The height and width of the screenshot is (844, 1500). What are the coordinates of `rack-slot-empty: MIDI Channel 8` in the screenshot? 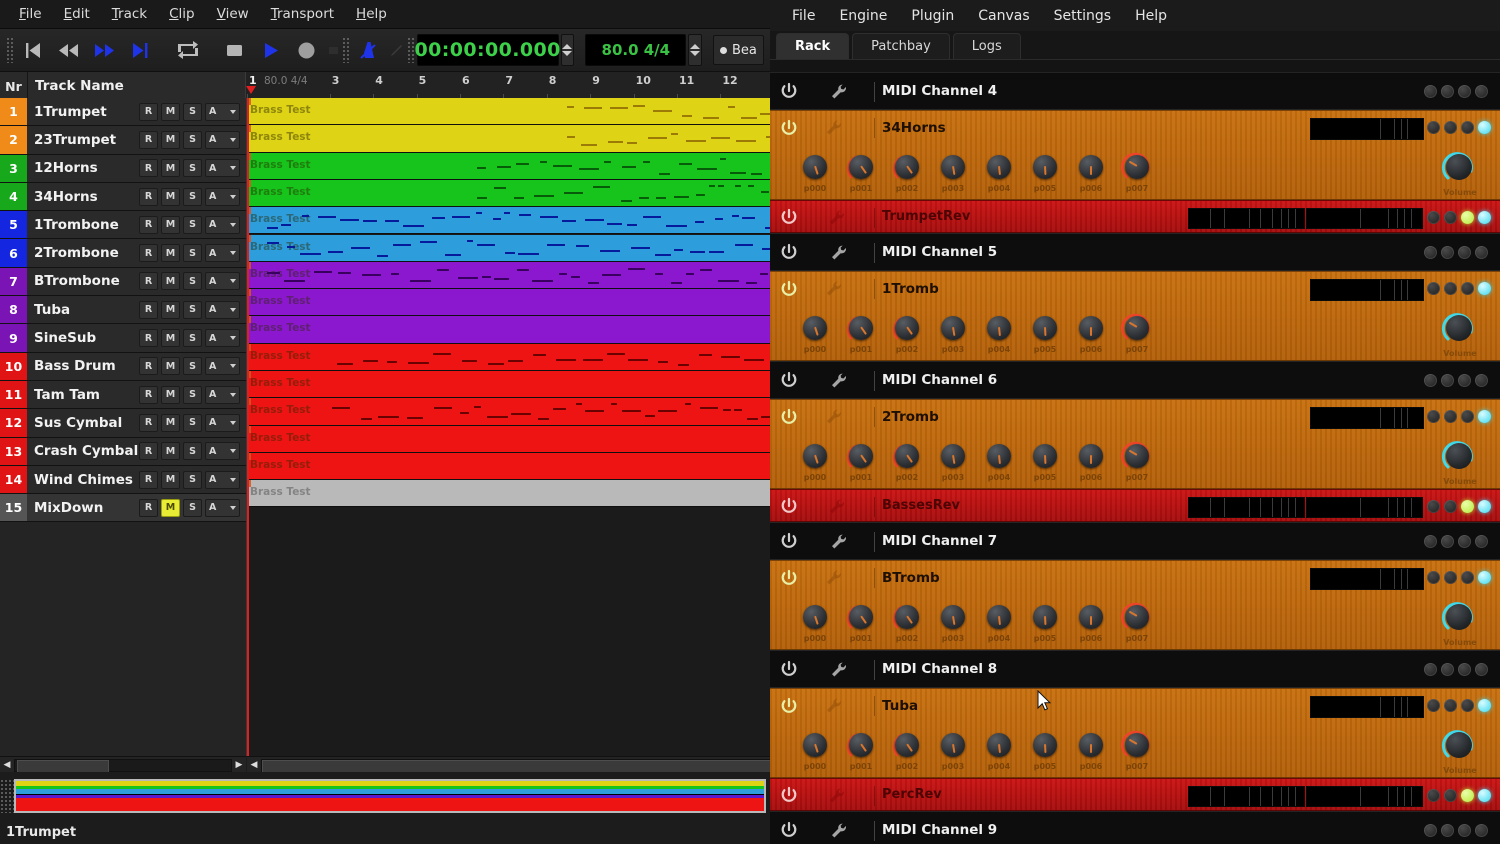 It's located at (1135, 669).